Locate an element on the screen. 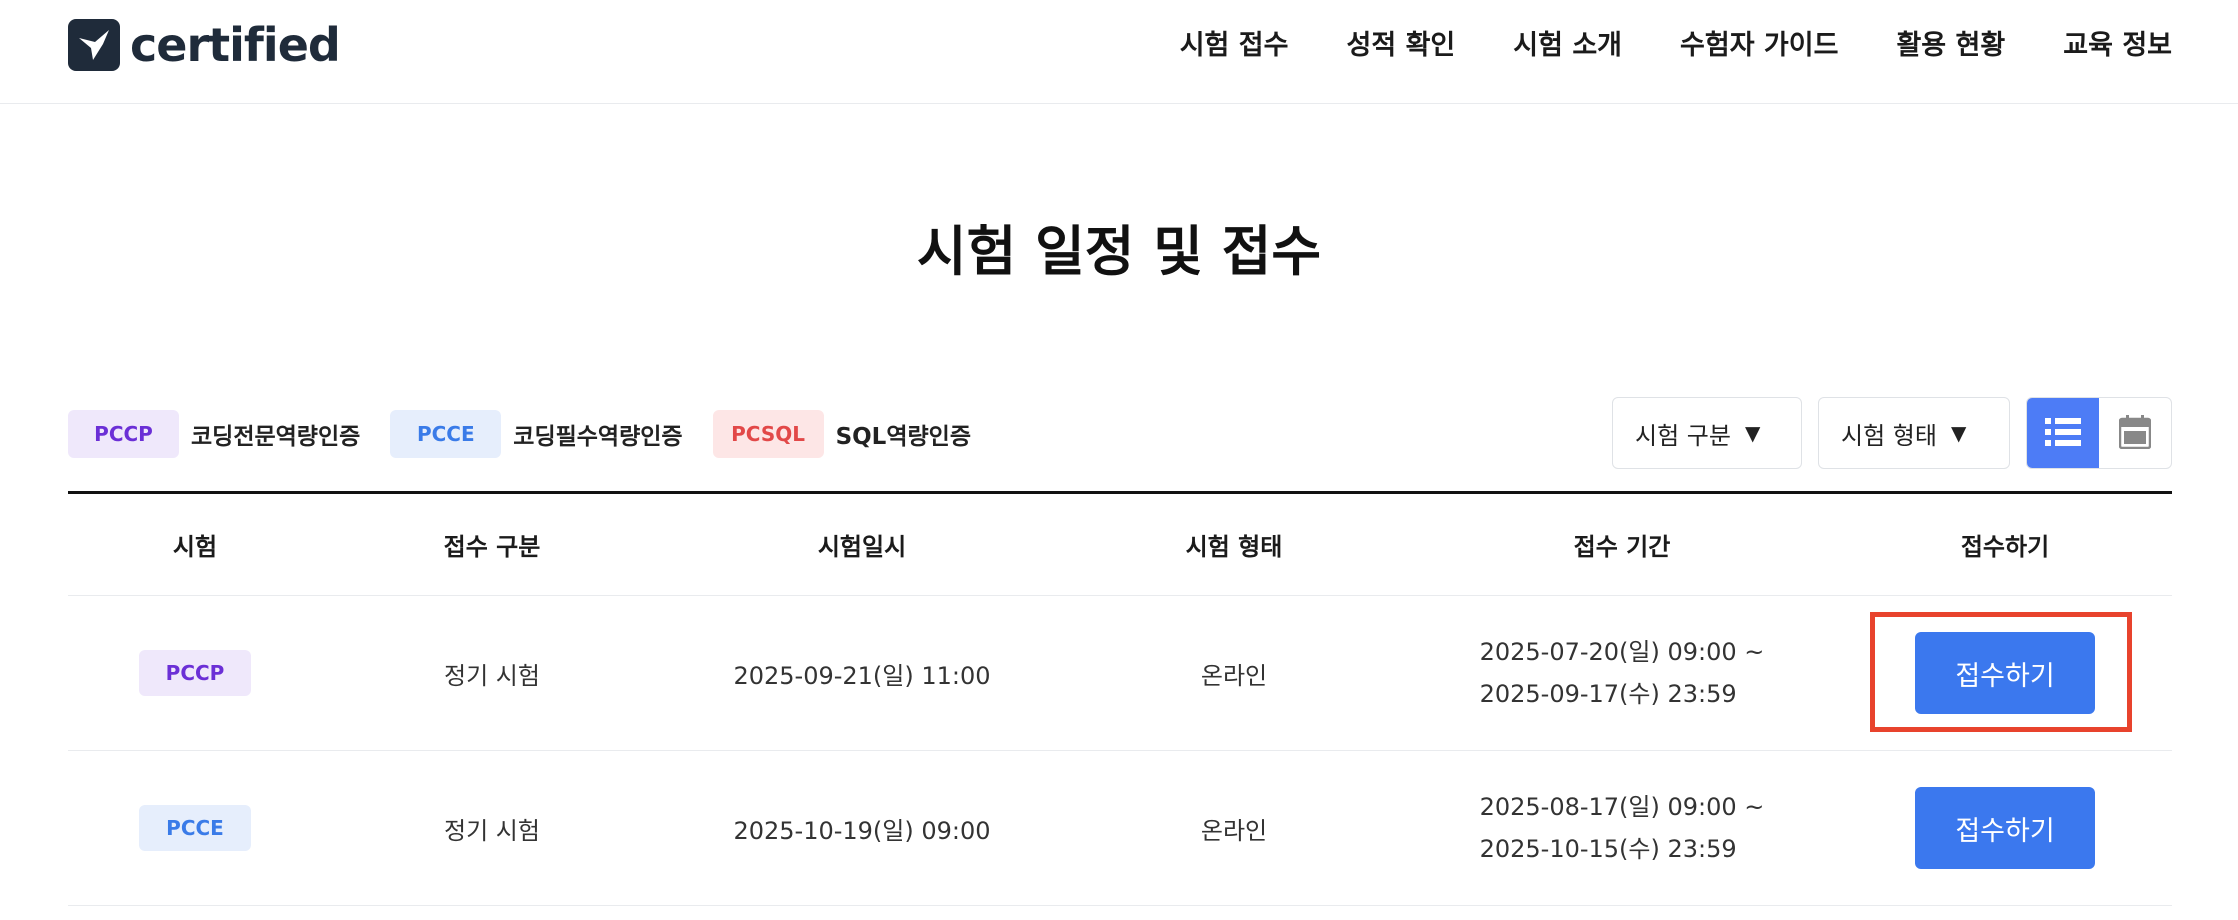 This screenshot has height=920, width=2238. nav-item-education-info: 교육 정보 is located at coordinates (2117, 46).